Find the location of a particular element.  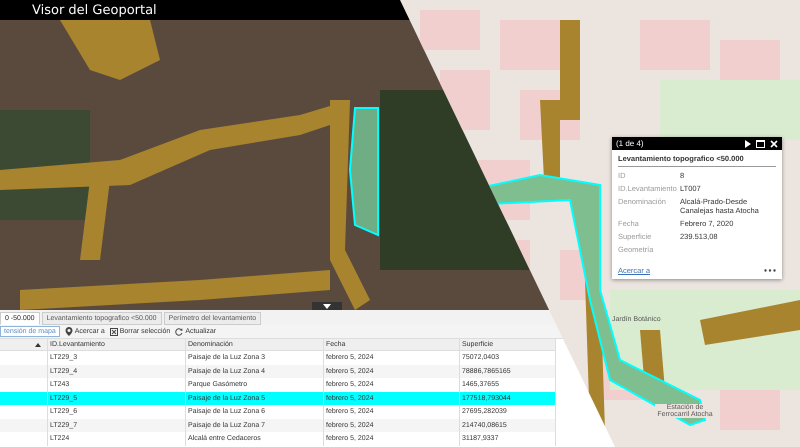

clear-icon is located at coordinates (114, 332).